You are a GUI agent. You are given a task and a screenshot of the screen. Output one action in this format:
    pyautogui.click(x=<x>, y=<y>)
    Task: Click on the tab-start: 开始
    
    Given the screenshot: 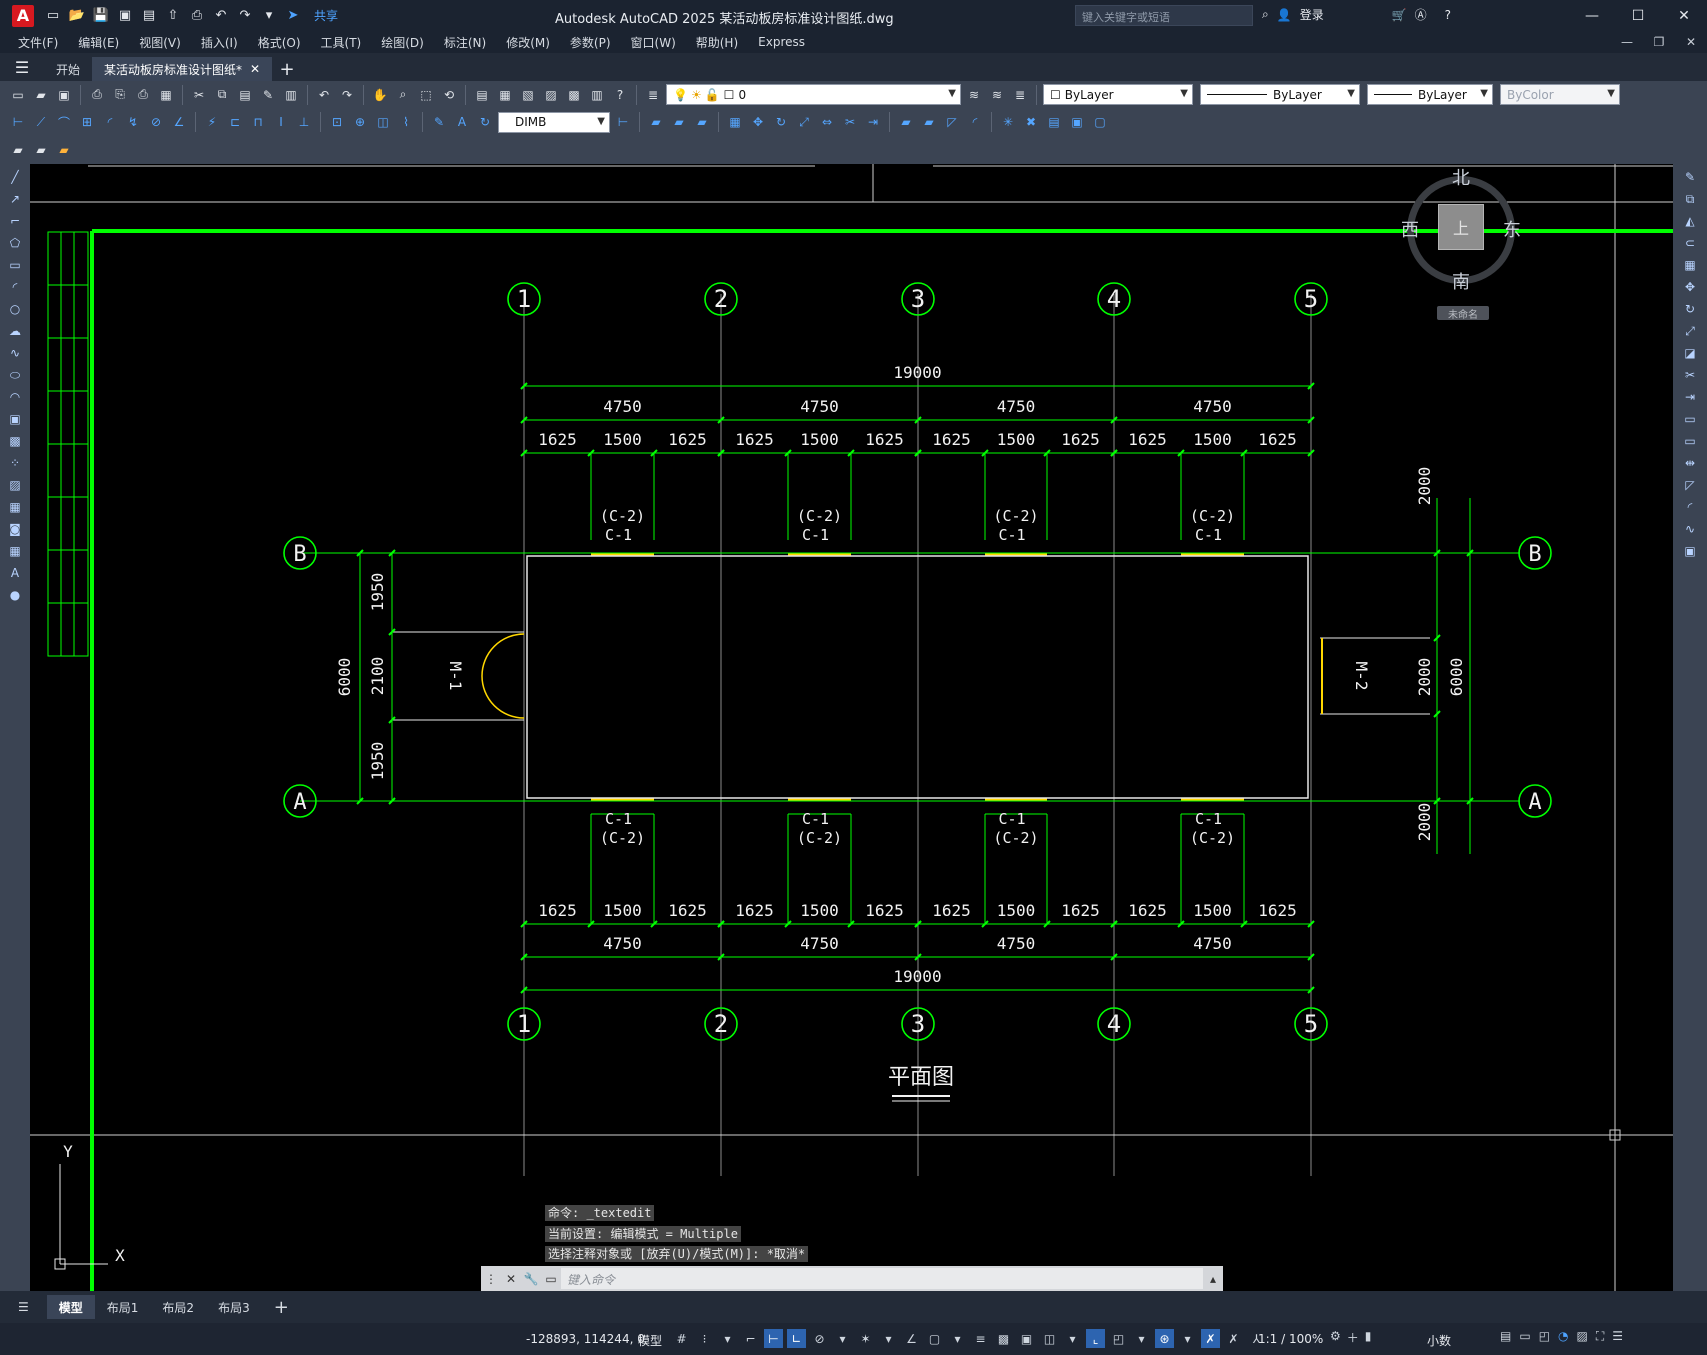 What is the action you would take?
    pyautogui.click(x=68, y=69)
    